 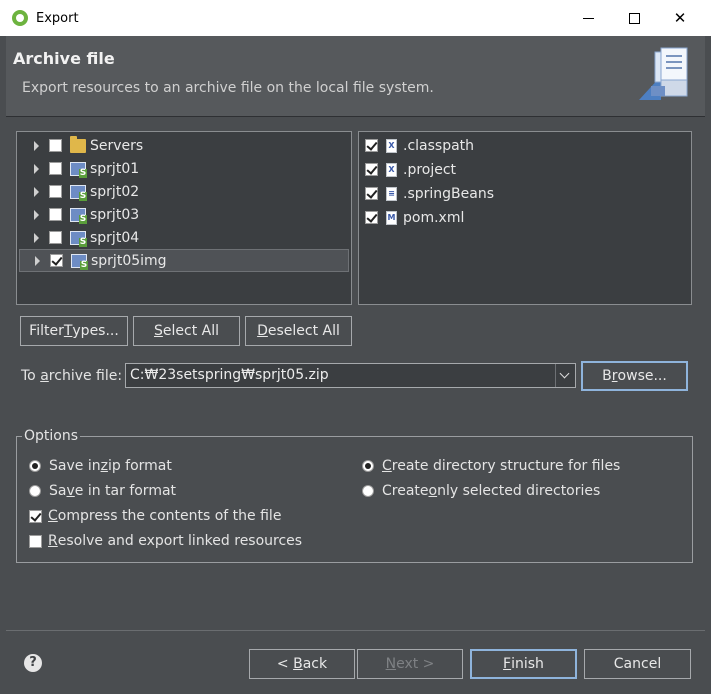 I want to click on archive-file-input: C:₩23setspring₩sprjt05.zip, so click(x=229, y=375).